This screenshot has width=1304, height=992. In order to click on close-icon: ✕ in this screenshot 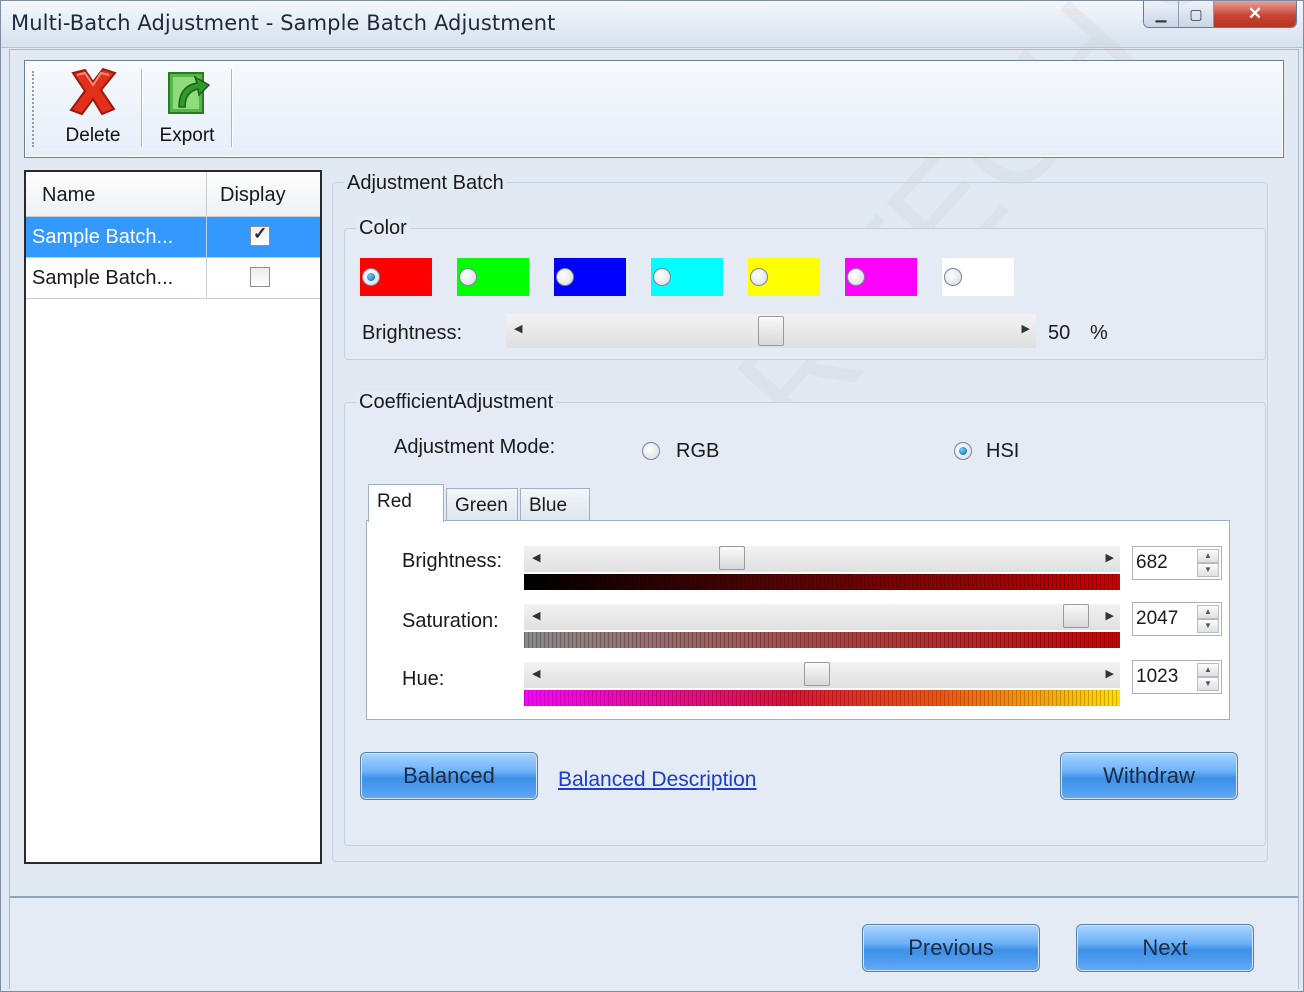, I will do `click(1255, 13)`.